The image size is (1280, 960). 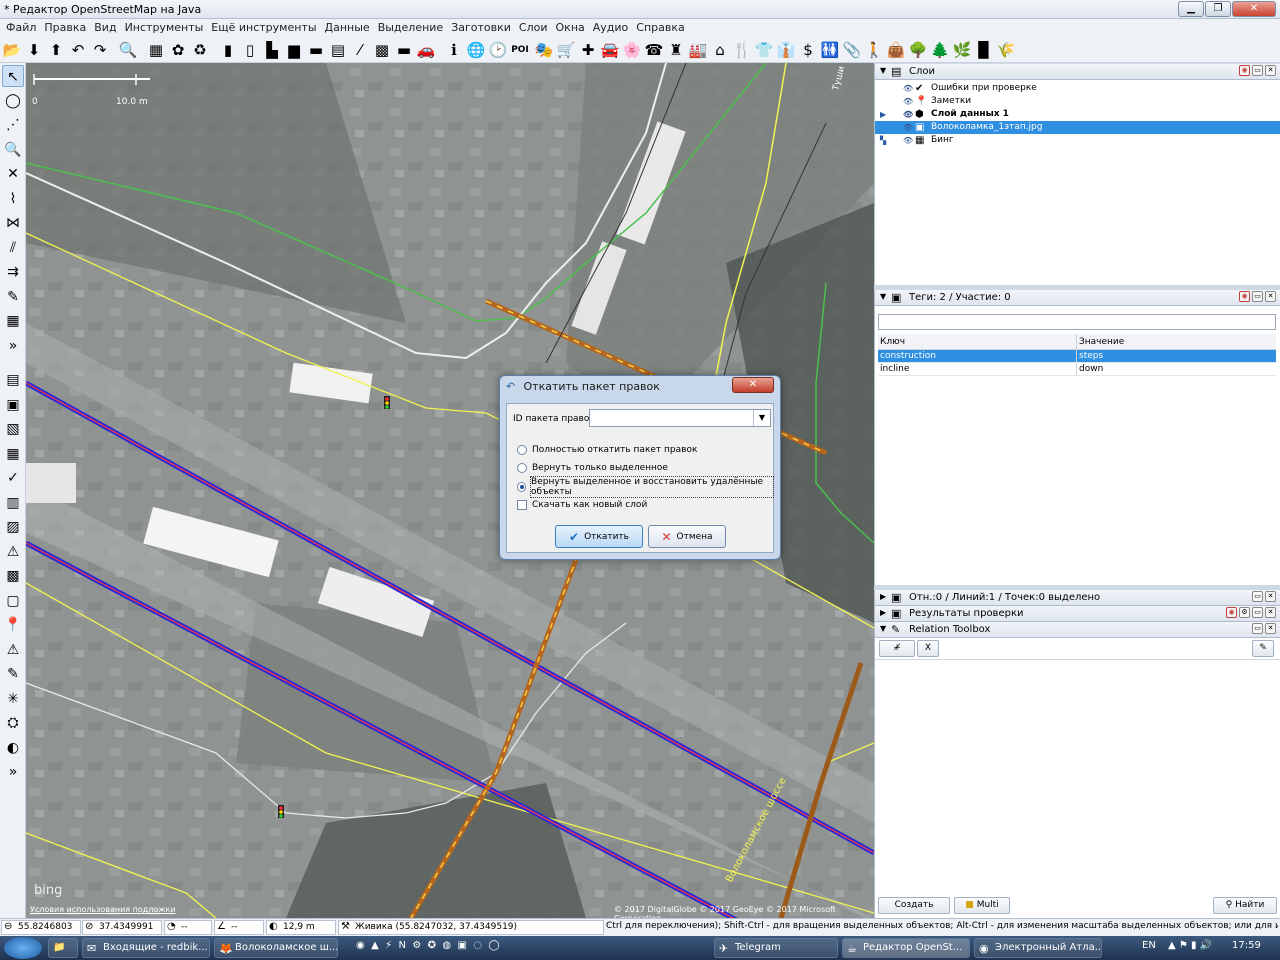 What do you see at coordinates (592, 468) in the screenshot?
I see `revert-selection-option: Вернуть только выделенное` at bounding box center [592, 468].